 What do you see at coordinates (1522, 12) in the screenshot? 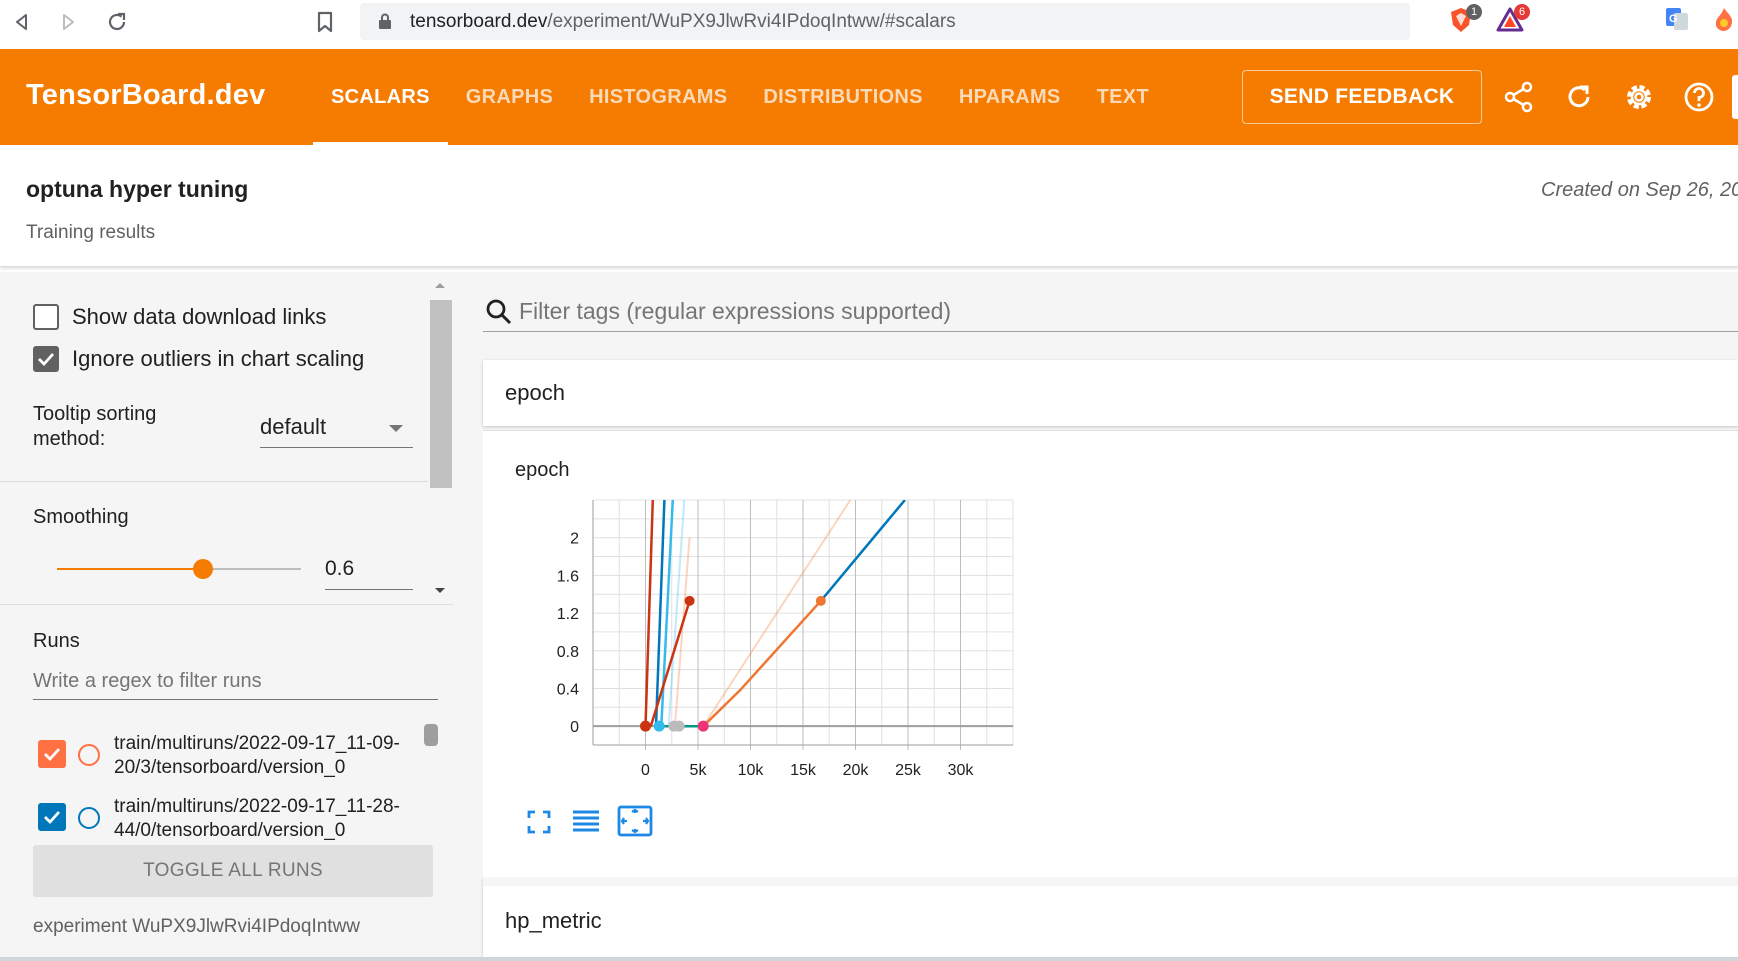
I see `rewards-badge: 6` at bounding box center [1522, 12].